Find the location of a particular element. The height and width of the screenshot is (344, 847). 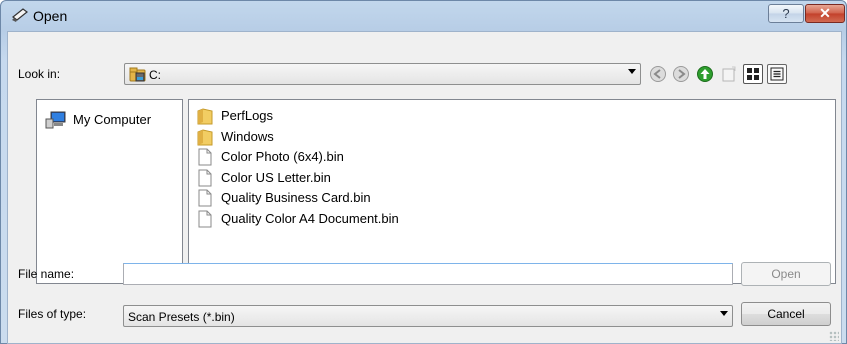

back-icon is located at coordinates (658, 74).